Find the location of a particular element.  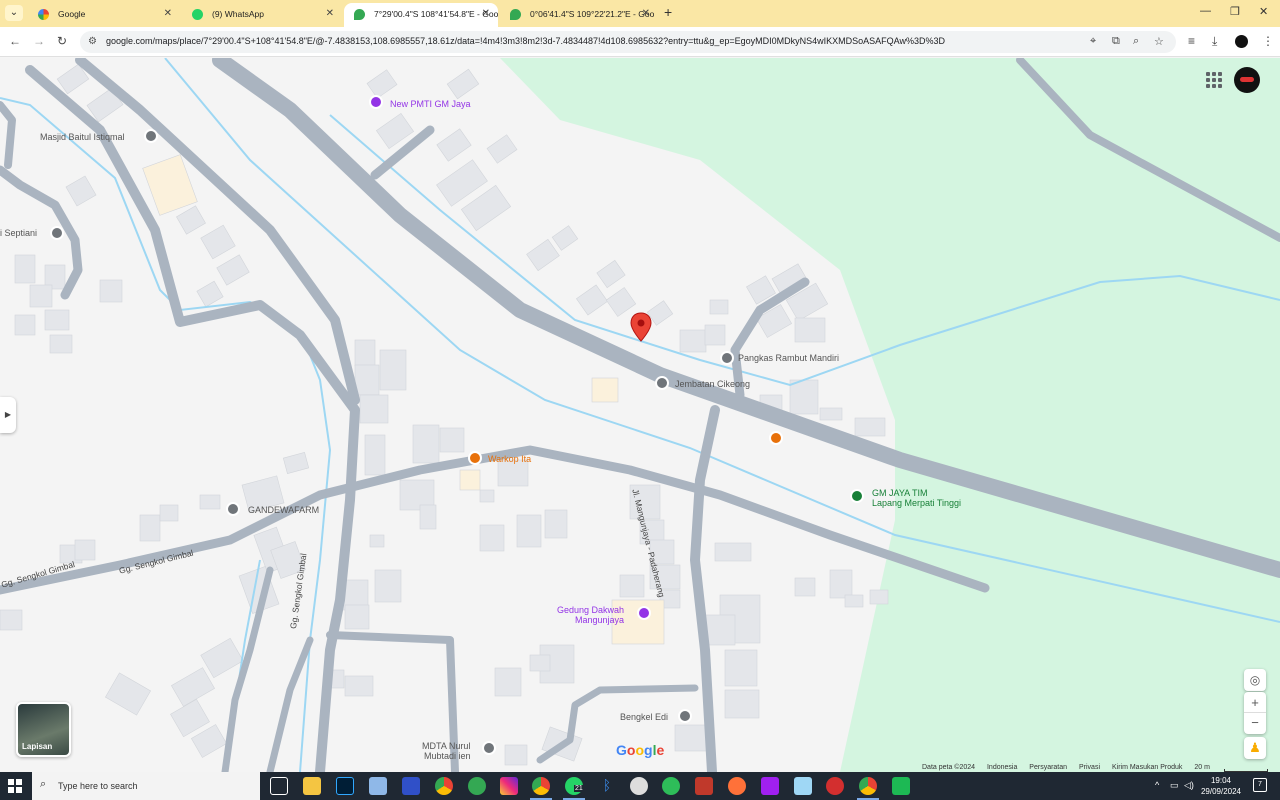

network-icon: ▭ is located at coordinates (1174, 785).